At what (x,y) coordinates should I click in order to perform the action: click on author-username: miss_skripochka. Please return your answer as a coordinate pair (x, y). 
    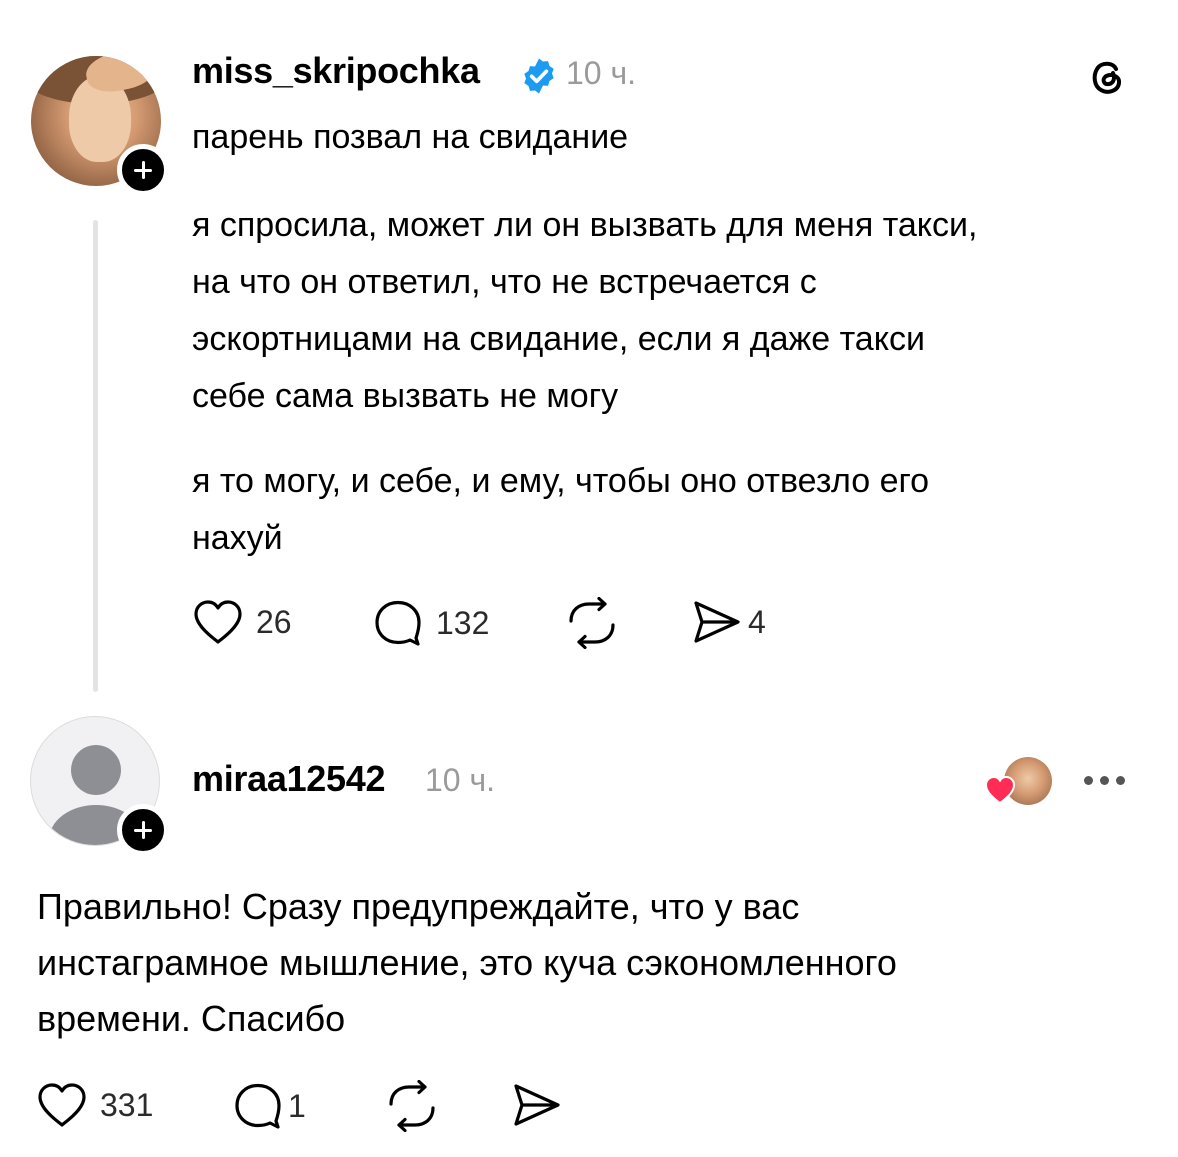
    Looking at the image, I should click on (336, 71).